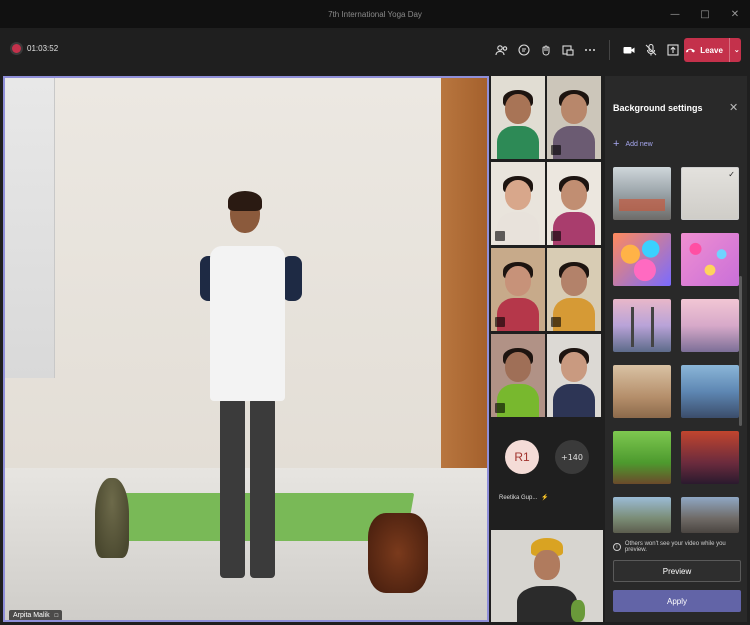  I want to click on door-image, so click(464, 305).